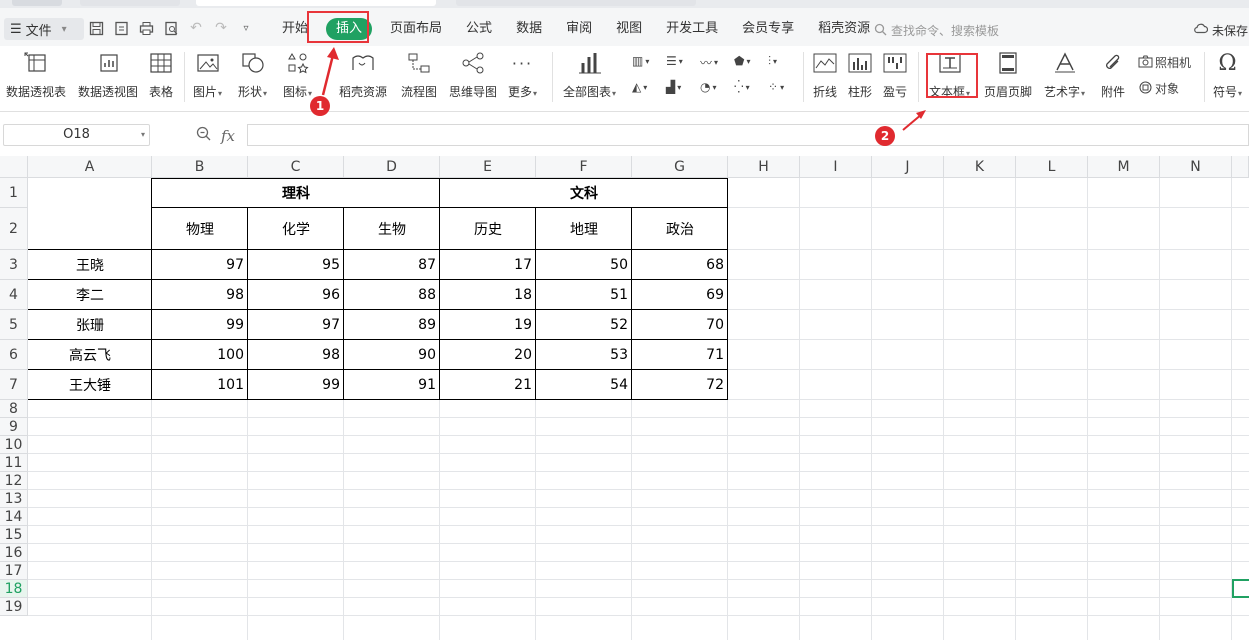 The height and width of the screenshot is (640, 1249). Describe the element at coordinates (1124, 167) in the screenshot. I see `column-header: M` at that location.